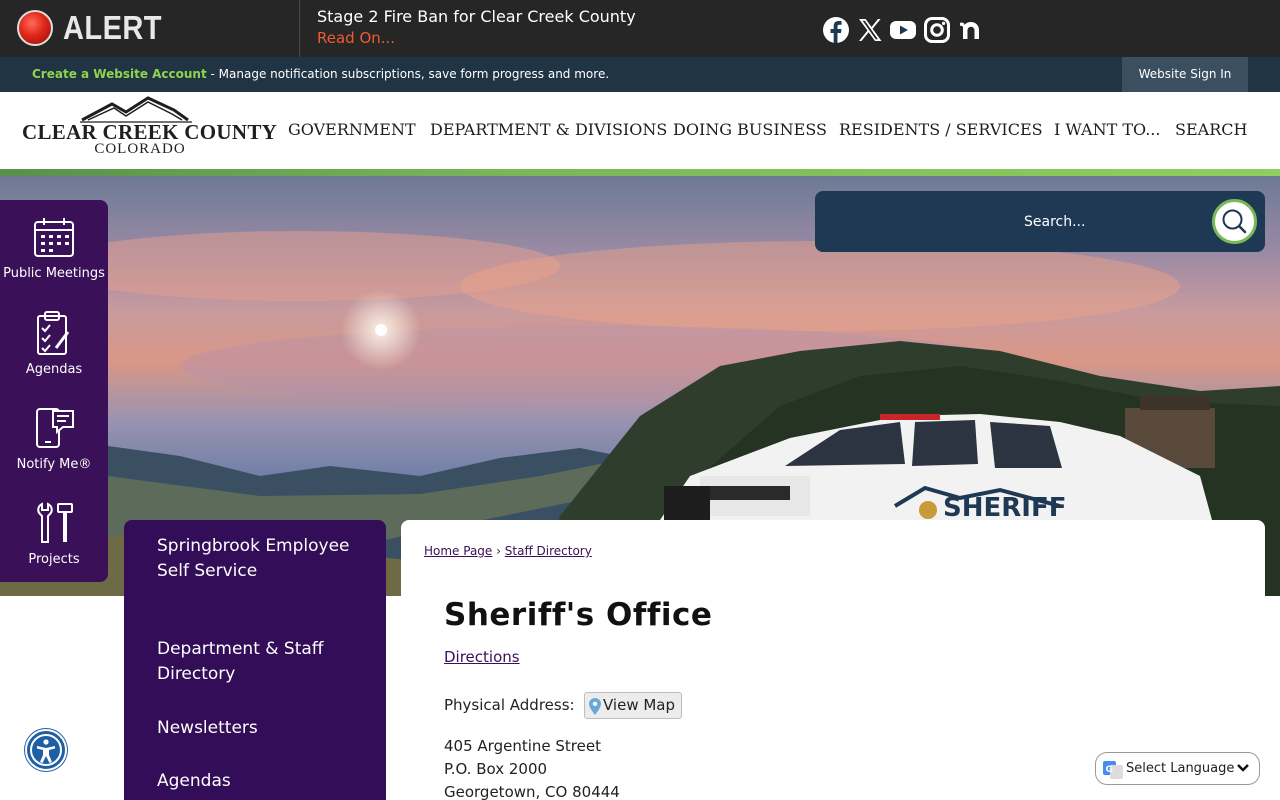  What do you see at coordinates (35, 28) in the screenshot?
I see `alert-icon` at bounding box center [35, 28].